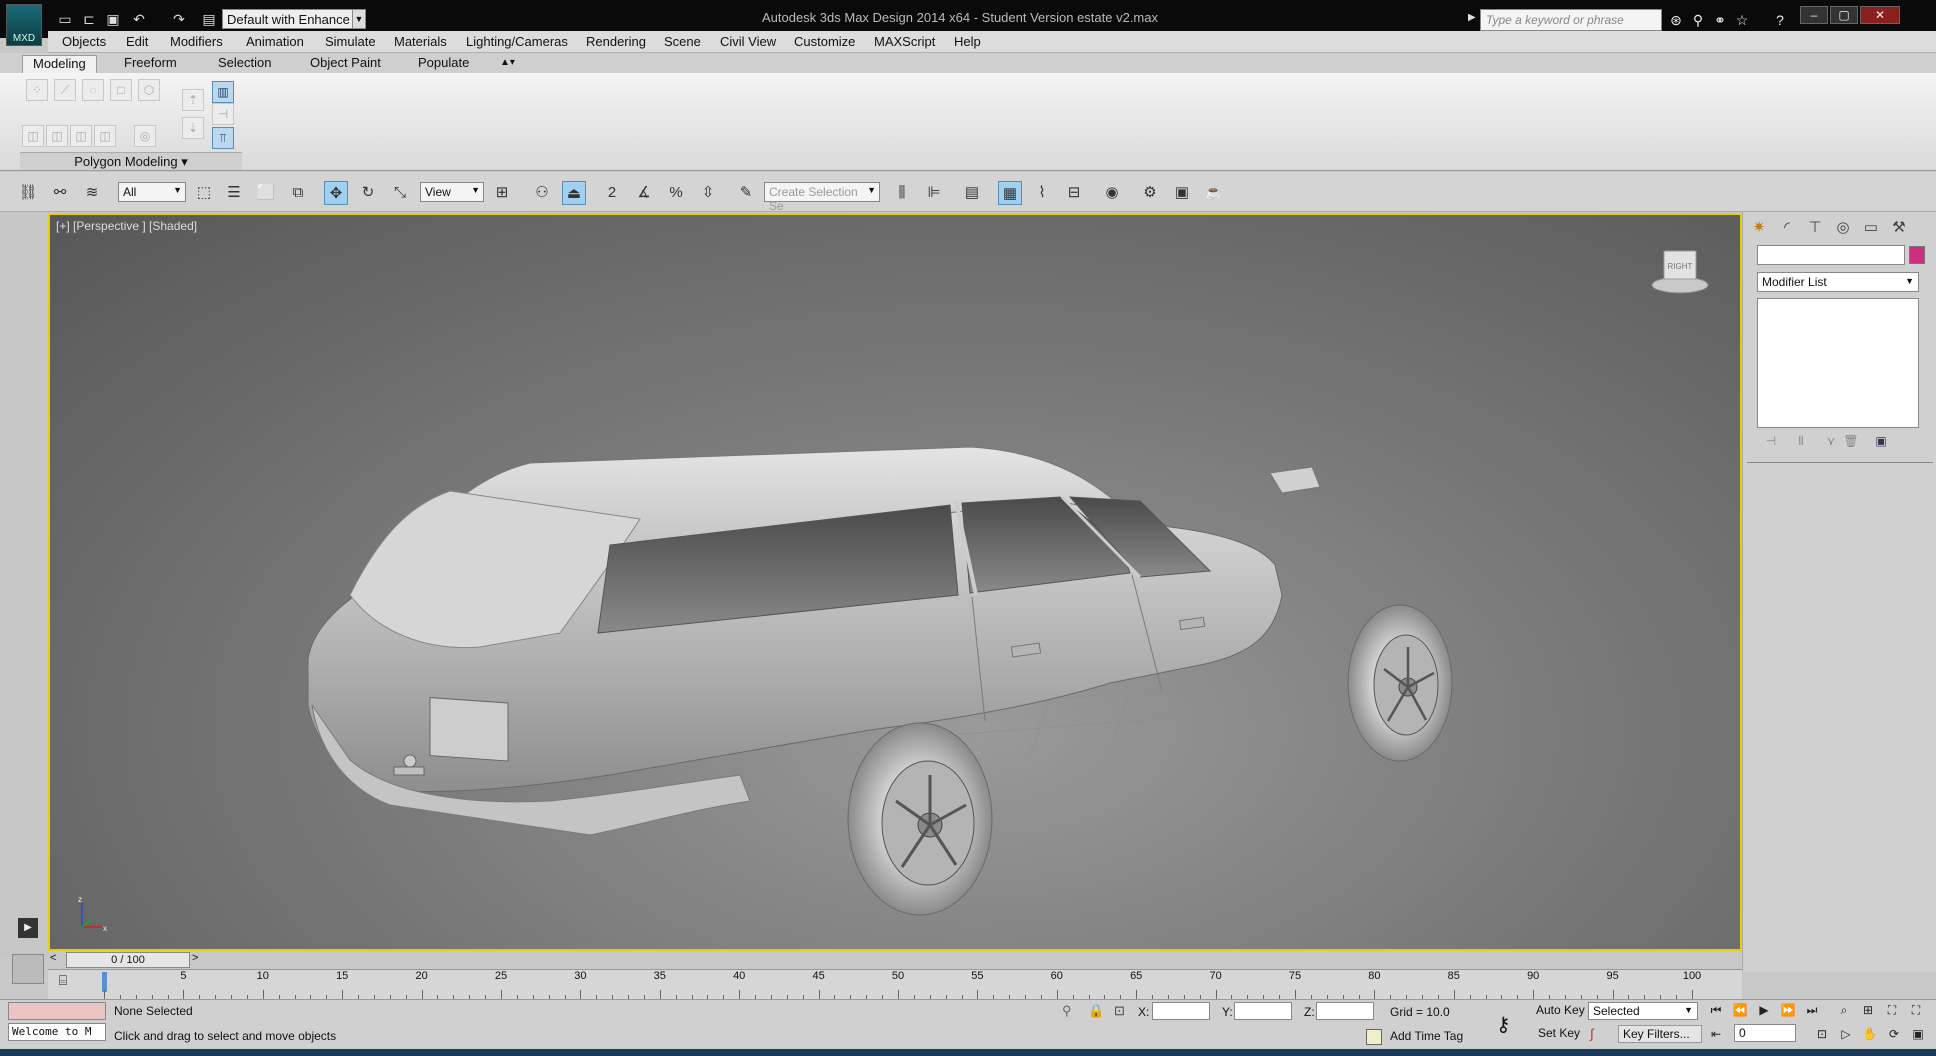  I want to click on modifier-stack, so click(1838, 363).